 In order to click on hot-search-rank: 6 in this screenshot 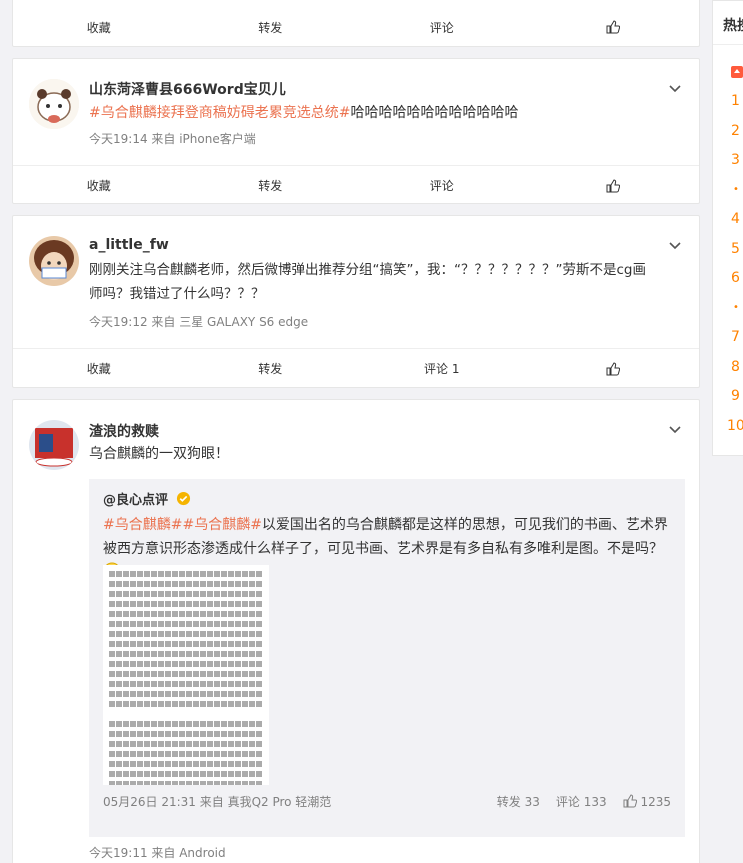, I will do `click(728, 279)`.